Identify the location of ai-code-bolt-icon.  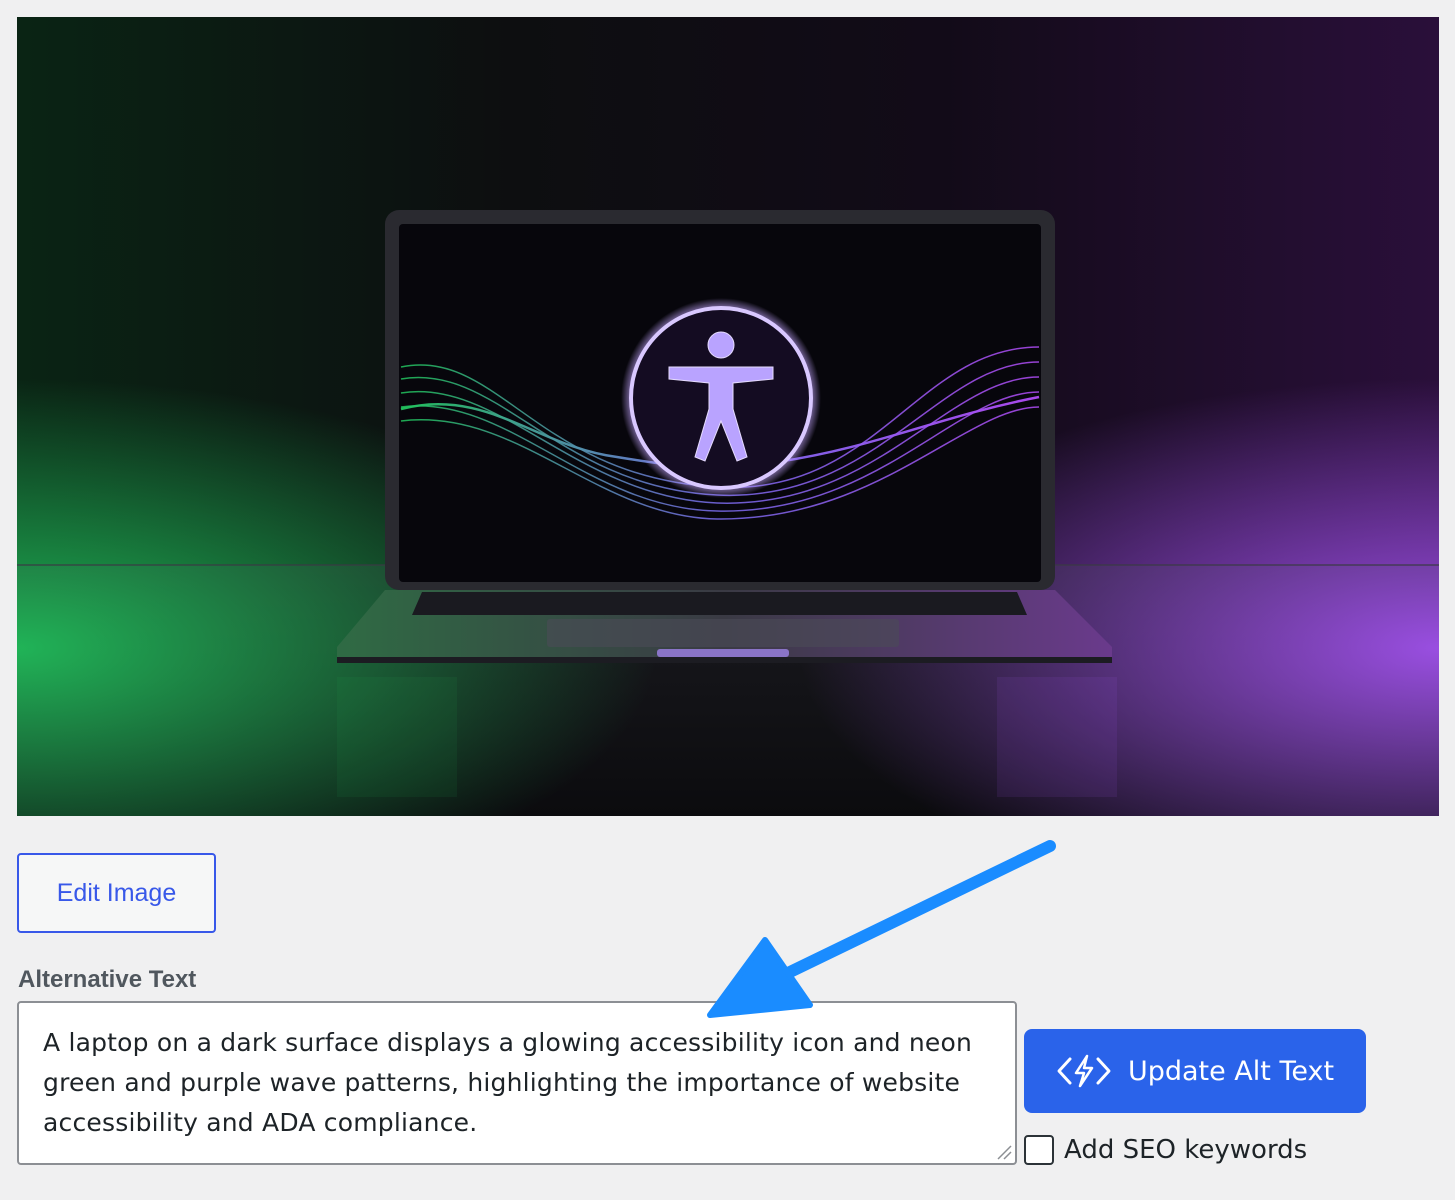
(1084, 1071).